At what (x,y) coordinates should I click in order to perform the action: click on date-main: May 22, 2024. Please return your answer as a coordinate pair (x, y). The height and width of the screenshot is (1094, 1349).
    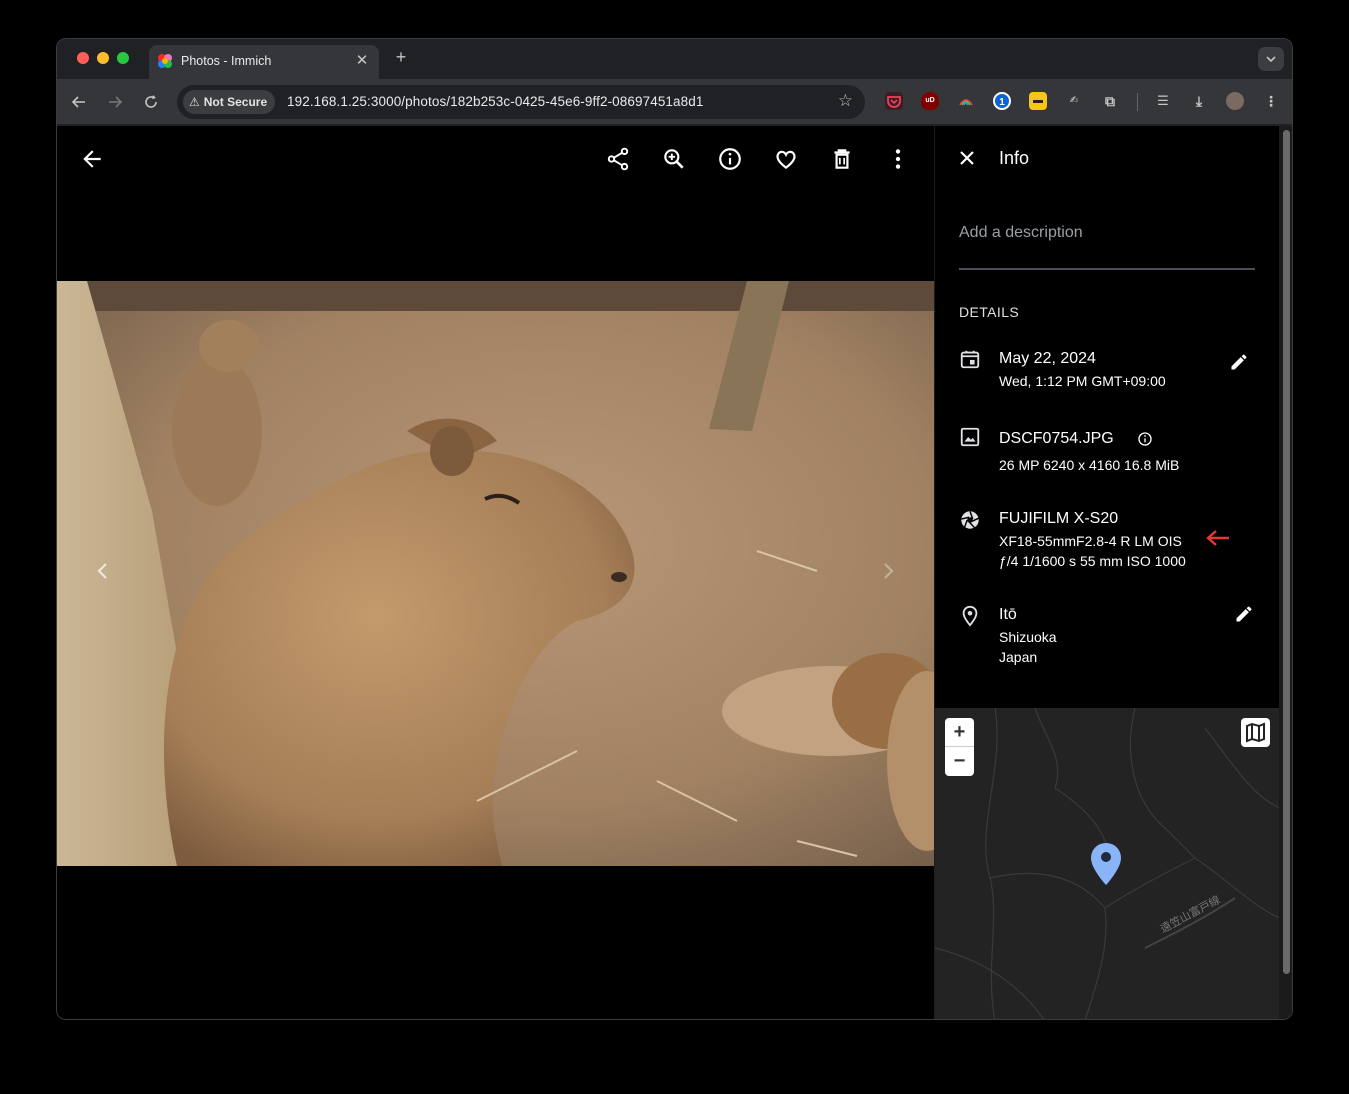
    Looking at the image, I should click on (1047, 358).